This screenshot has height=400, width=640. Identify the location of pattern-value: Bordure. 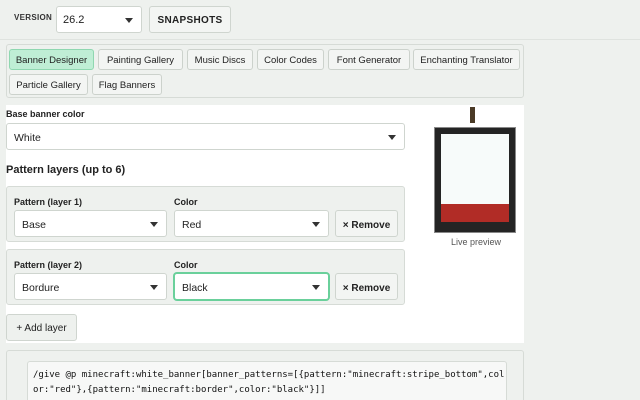
(41, 288).